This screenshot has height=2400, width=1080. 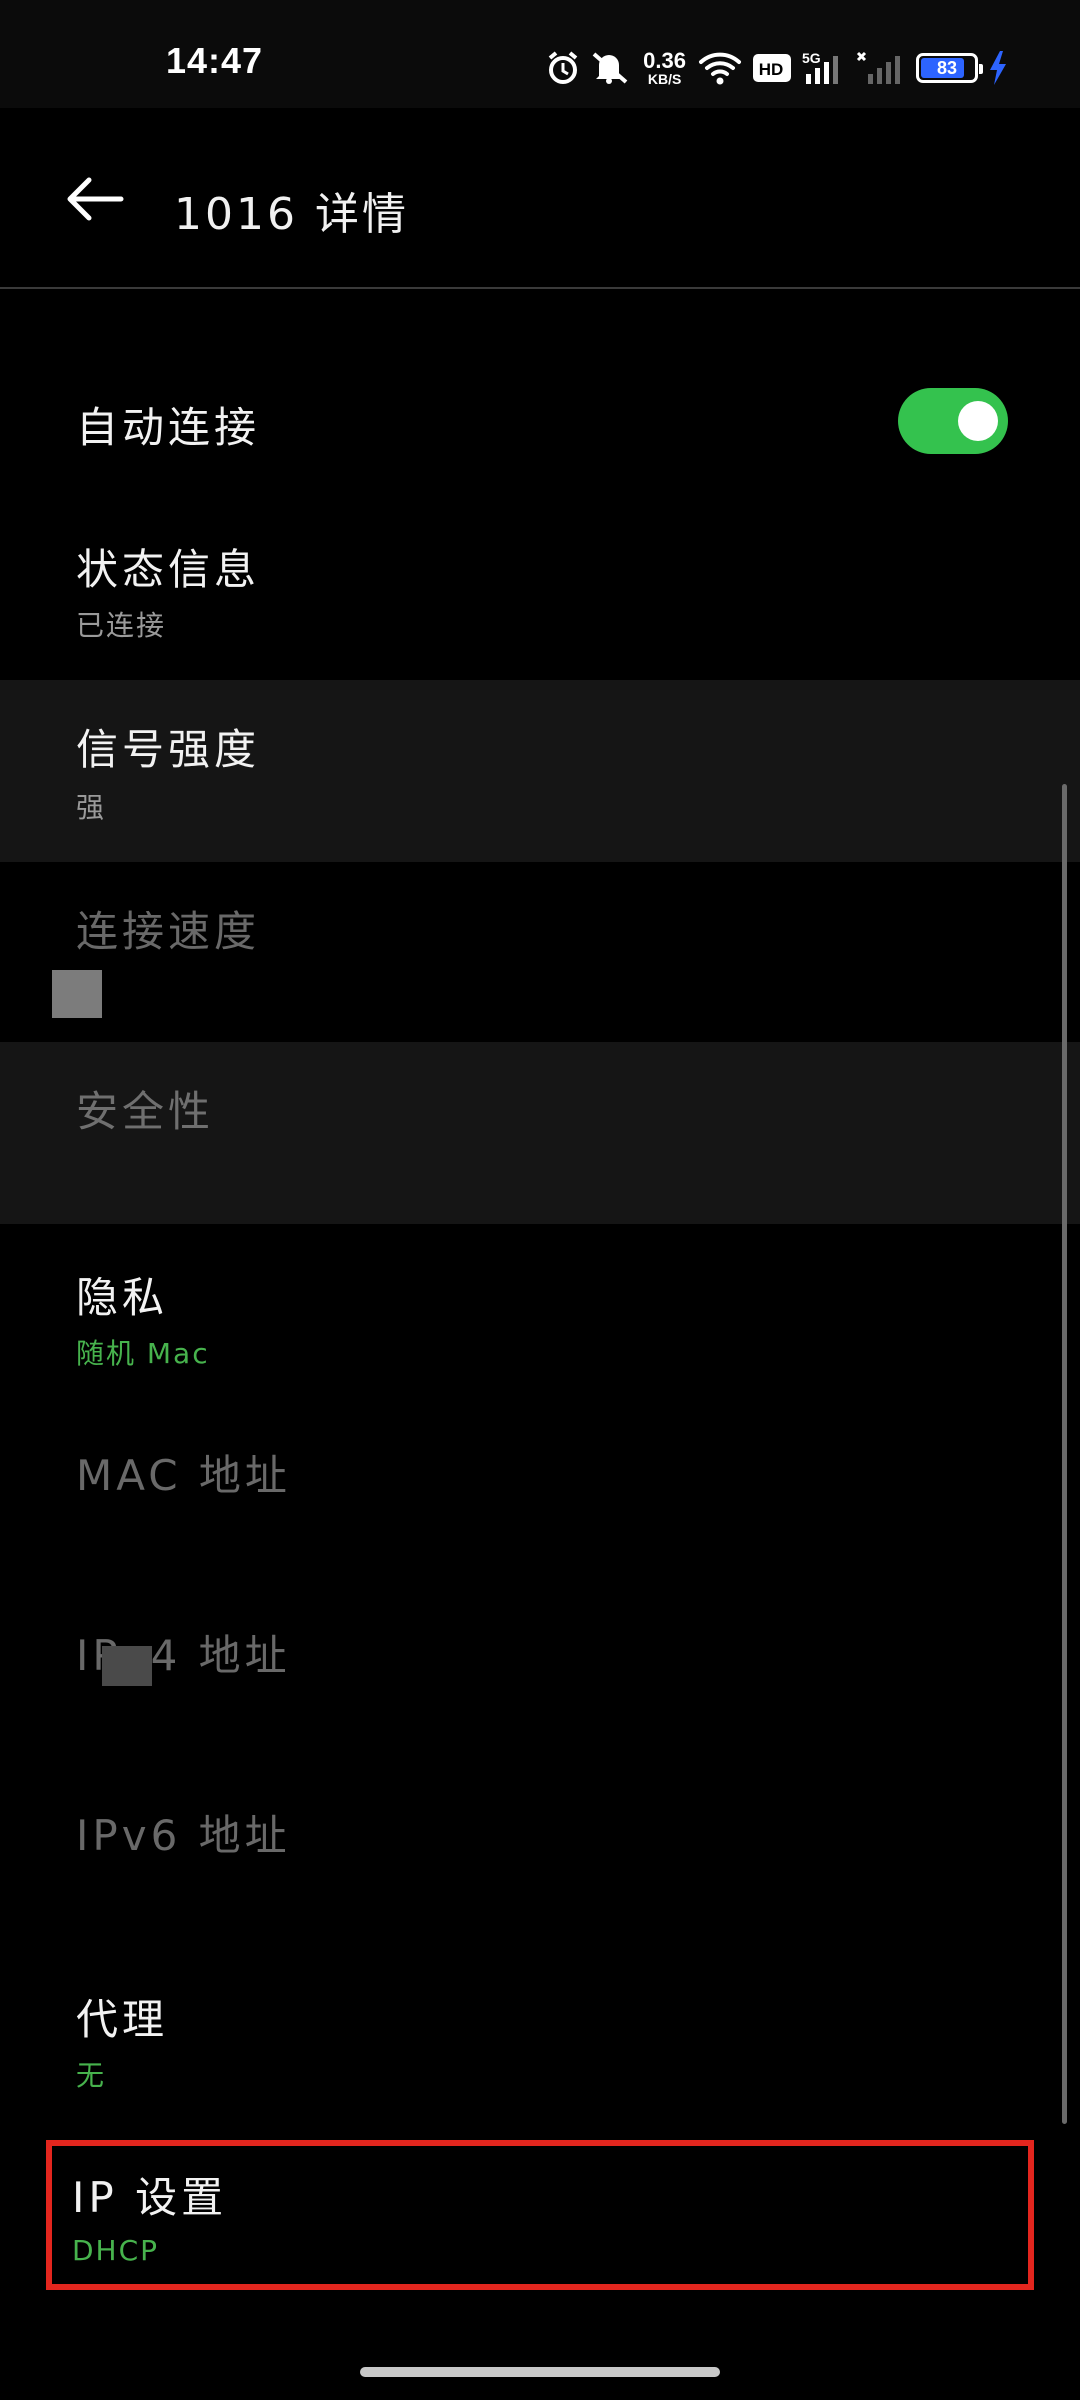 I want to click on header-divider, so click(x=540, y=288).